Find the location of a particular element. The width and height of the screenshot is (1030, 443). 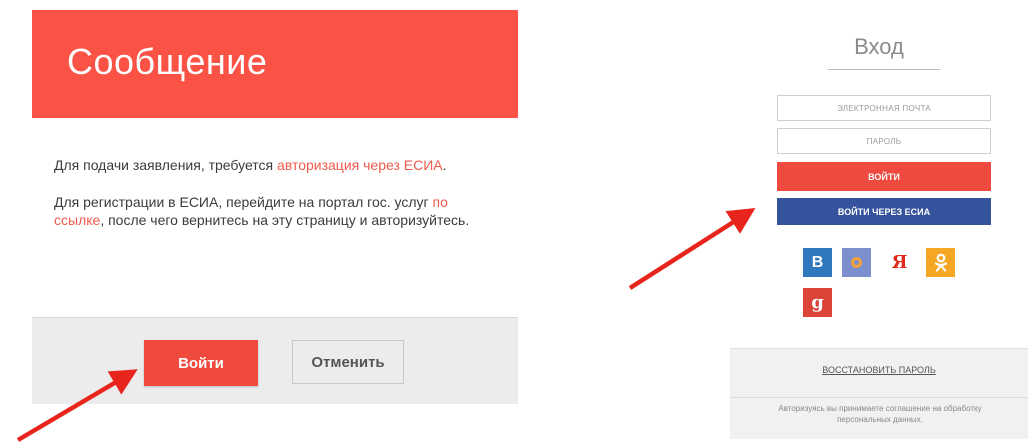

restore-password-link: ВОССТАНОВИТЬ ПАРОЛЬ is located at coordinates (879, 370).